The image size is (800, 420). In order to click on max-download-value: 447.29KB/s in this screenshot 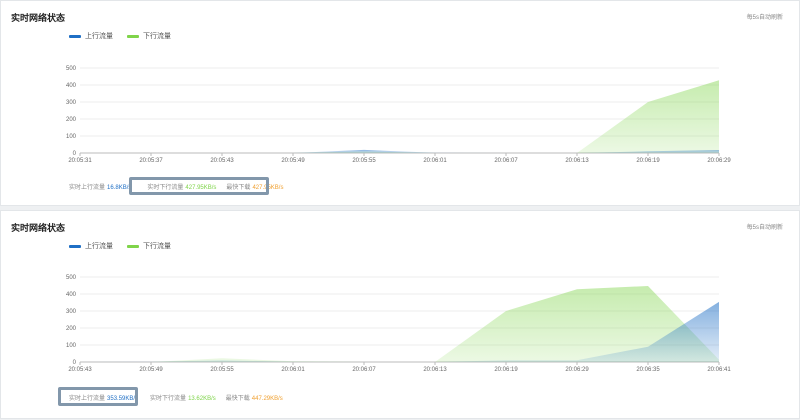, I will do `click(267, 399)`.